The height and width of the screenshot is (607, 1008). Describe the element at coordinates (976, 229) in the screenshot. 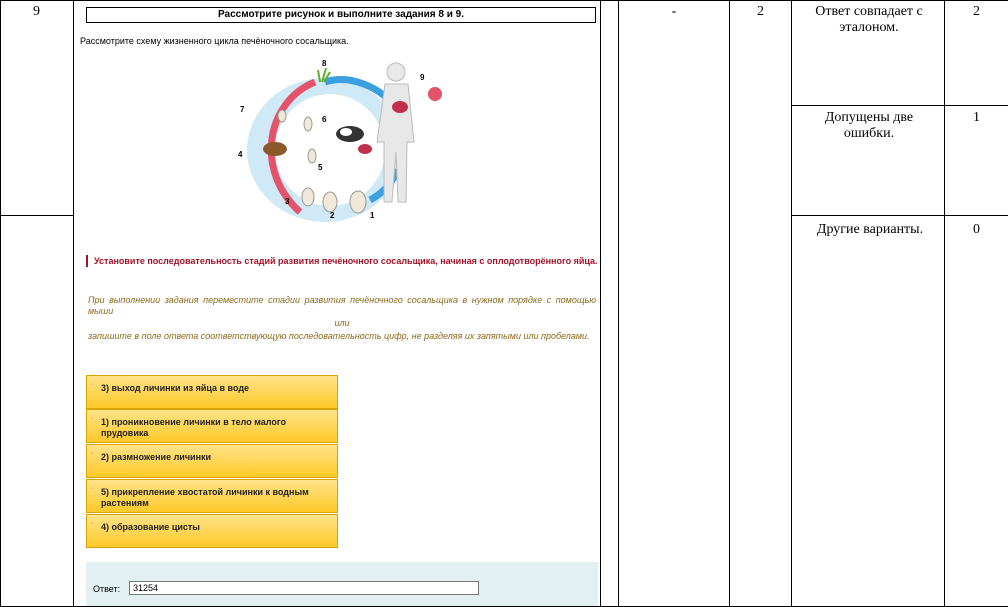

I see `criterion-score: 0` at that location.